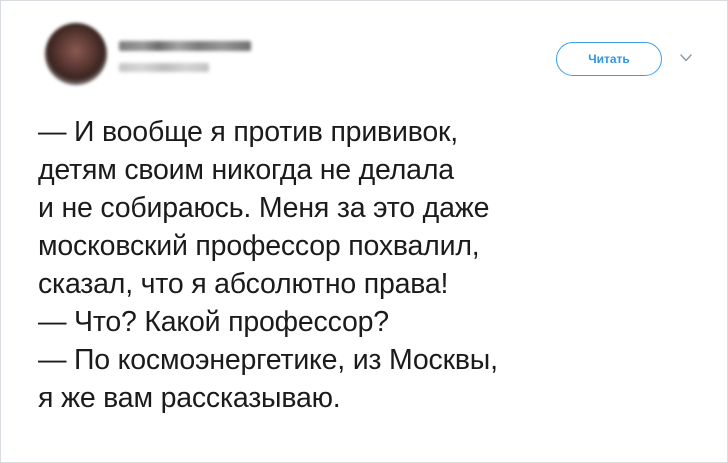  Describe the element at coordinates (268, 360) in the screenshot. I see `tweet-line: — По космоэнергетике, из Москвы,` at that location.